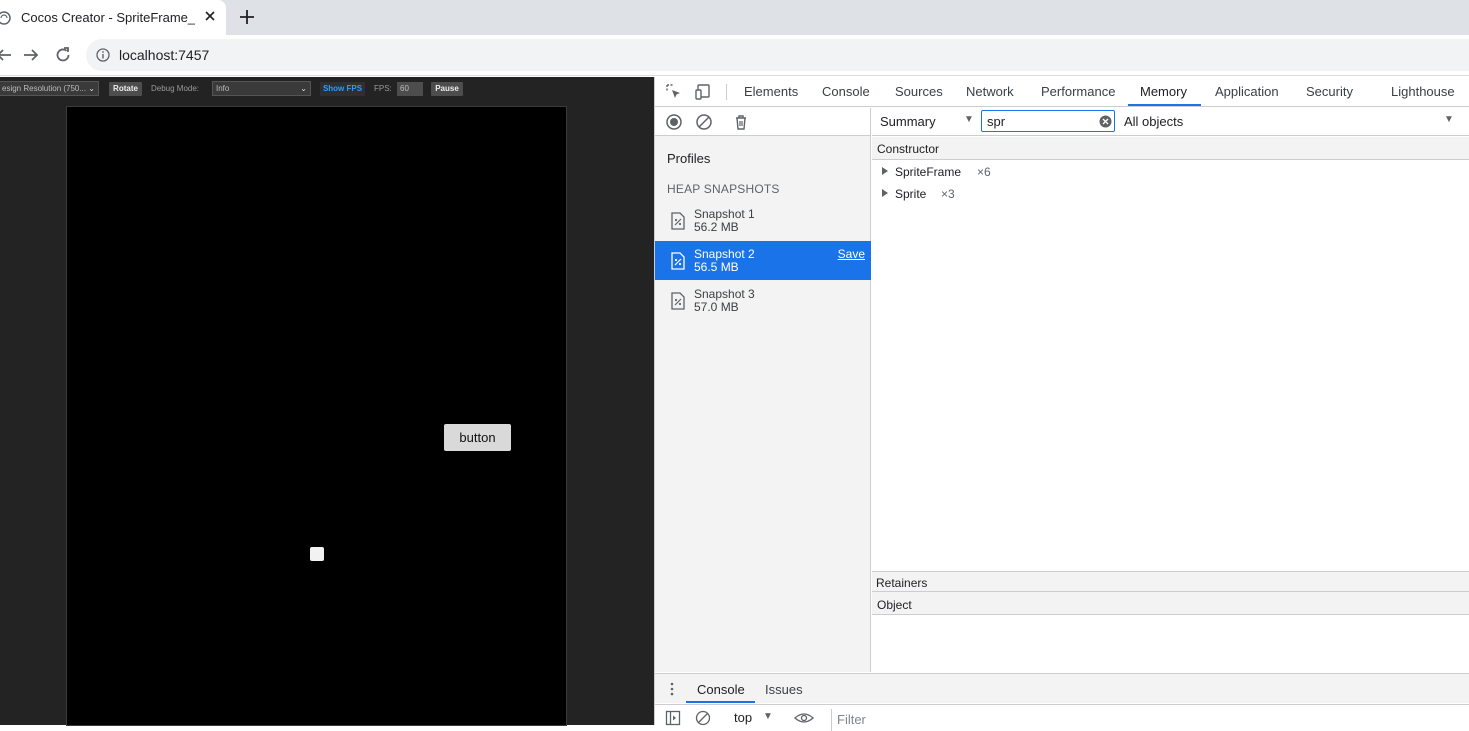 Image resolution: width=1469 pixels, height=731 pixels. I want to click on plus-icon, so click(247, 17).